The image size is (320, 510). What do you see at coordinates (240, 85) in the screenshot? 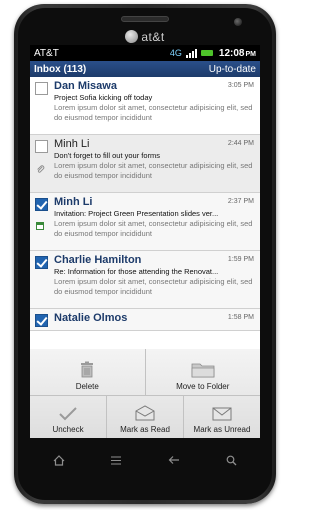
I see `message-date: 3:05 PM` at bounding box center [240, 85].